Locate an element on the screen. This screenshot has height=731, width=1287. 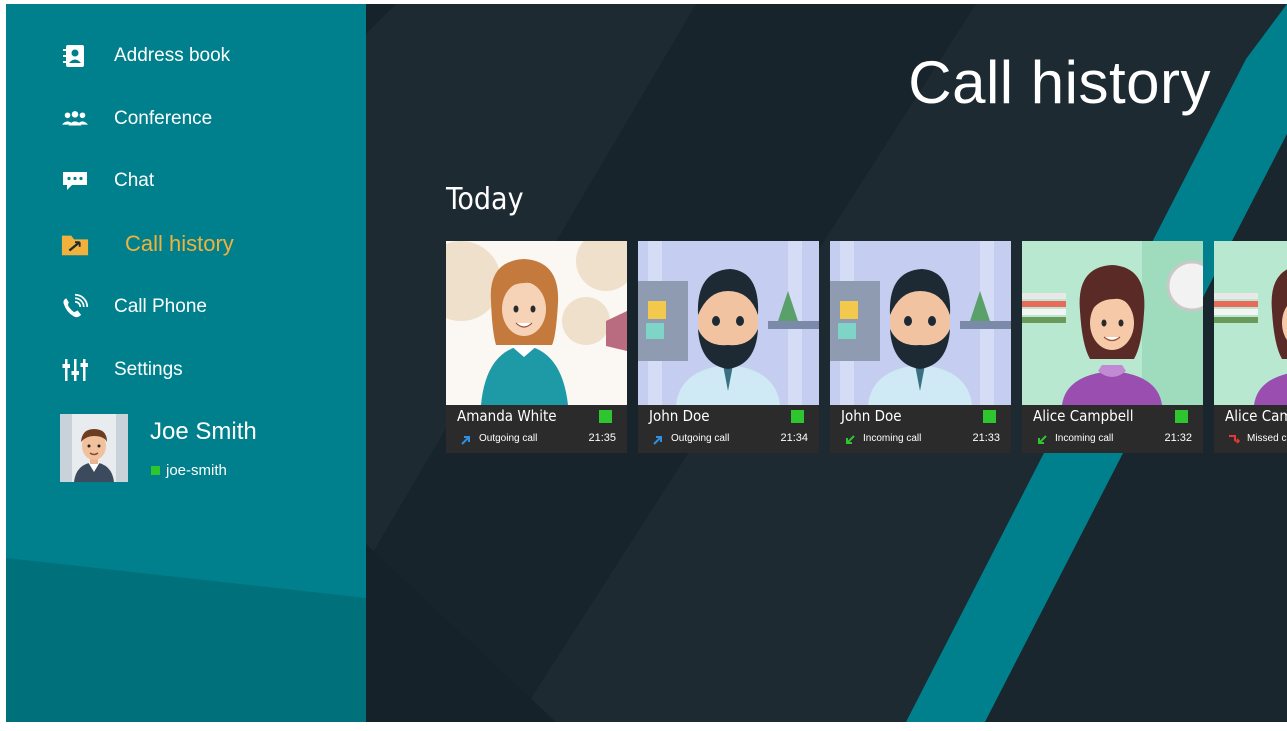
sidebar-item-settings: Settings is located at coordinates (186, 370).